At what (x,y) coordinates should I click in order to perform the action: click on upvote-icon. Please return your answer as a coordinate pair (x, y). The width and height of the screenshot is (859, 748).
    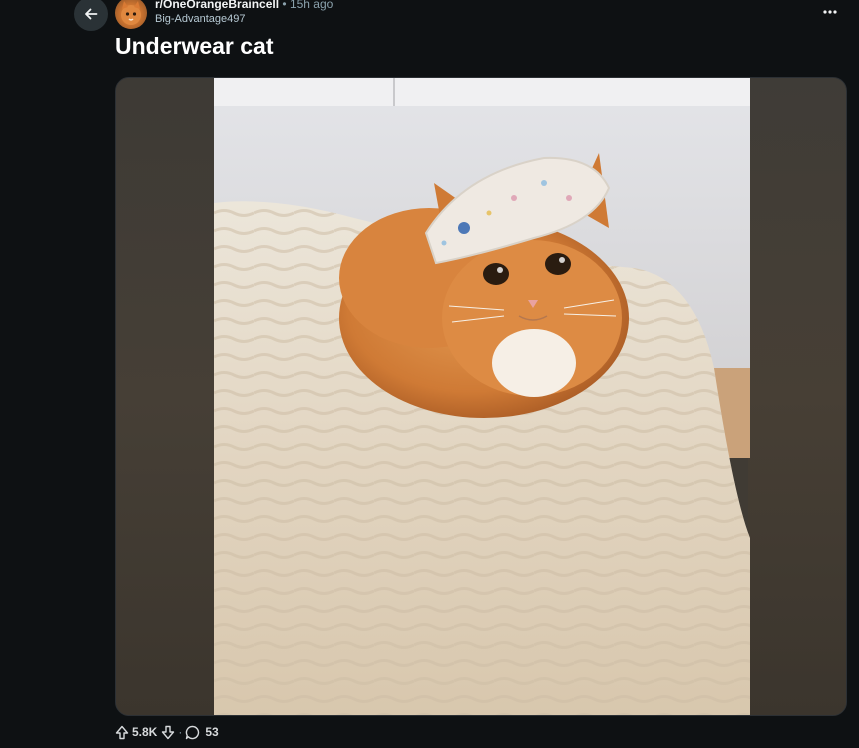
    Looking at the image, I should click on (122, 732).